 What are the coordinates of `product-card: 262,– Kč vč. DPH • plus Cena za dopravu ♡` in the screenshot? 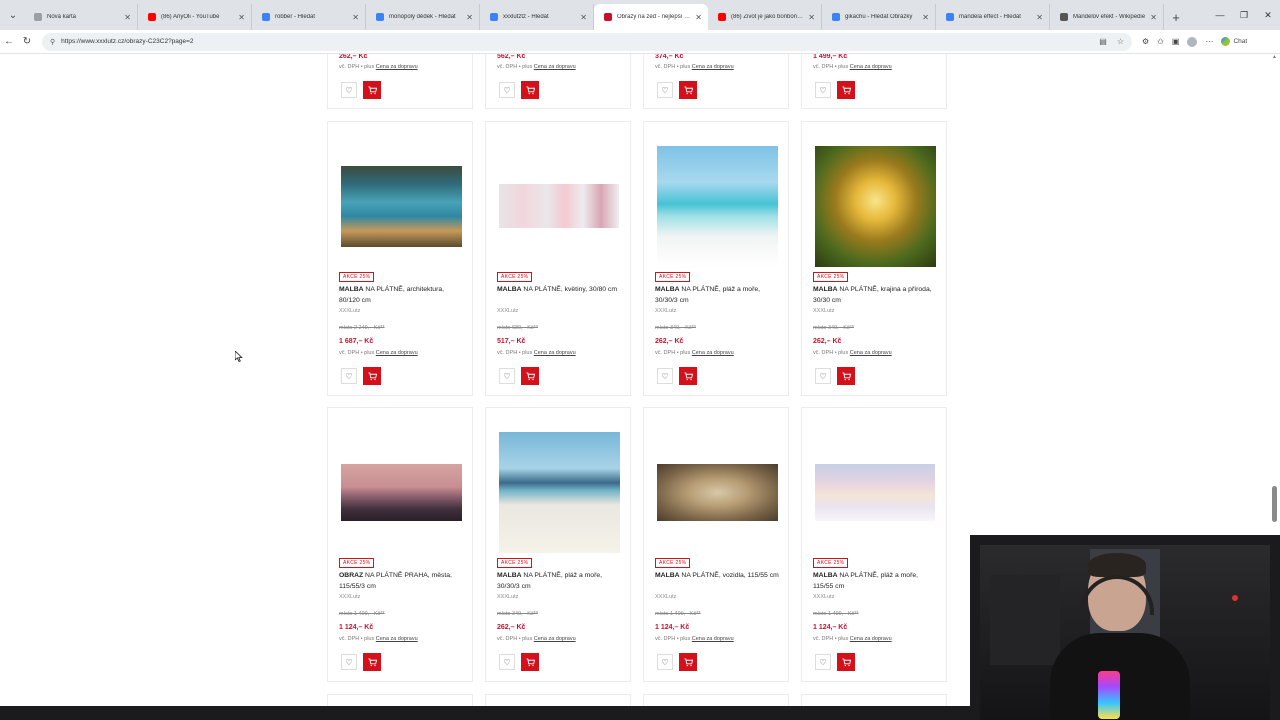 It's located at (400, 81).